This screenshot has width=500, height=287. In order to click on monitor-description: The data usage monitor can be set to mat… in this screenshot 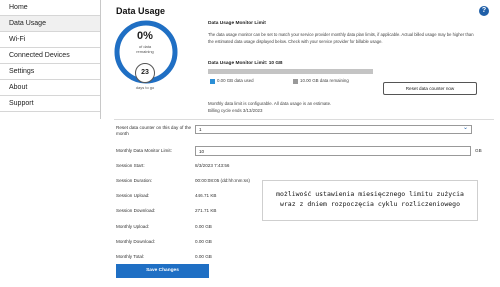, I will do `click(341, 38)`.